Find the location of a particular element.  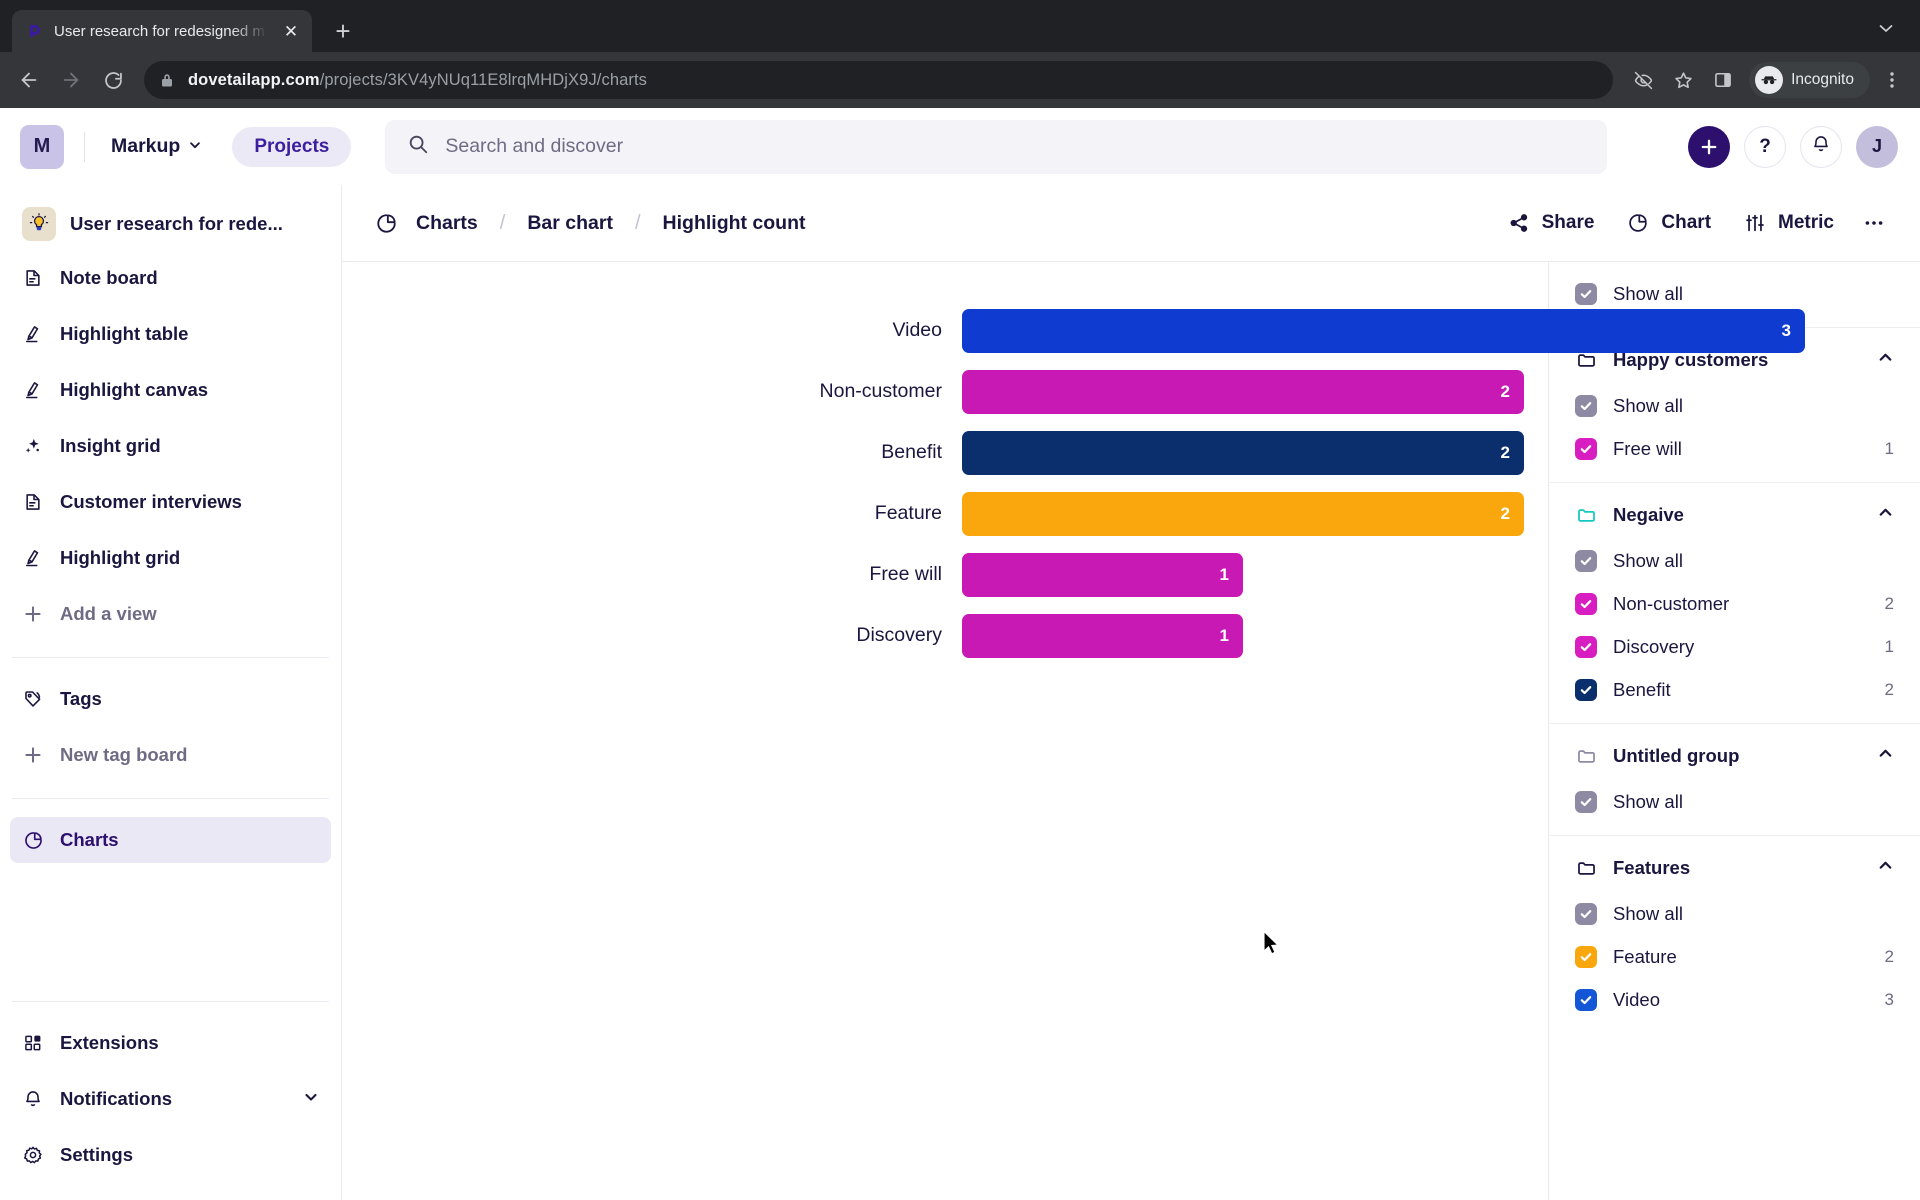

chart-button: Chart is located at coordinates (1668, 223).